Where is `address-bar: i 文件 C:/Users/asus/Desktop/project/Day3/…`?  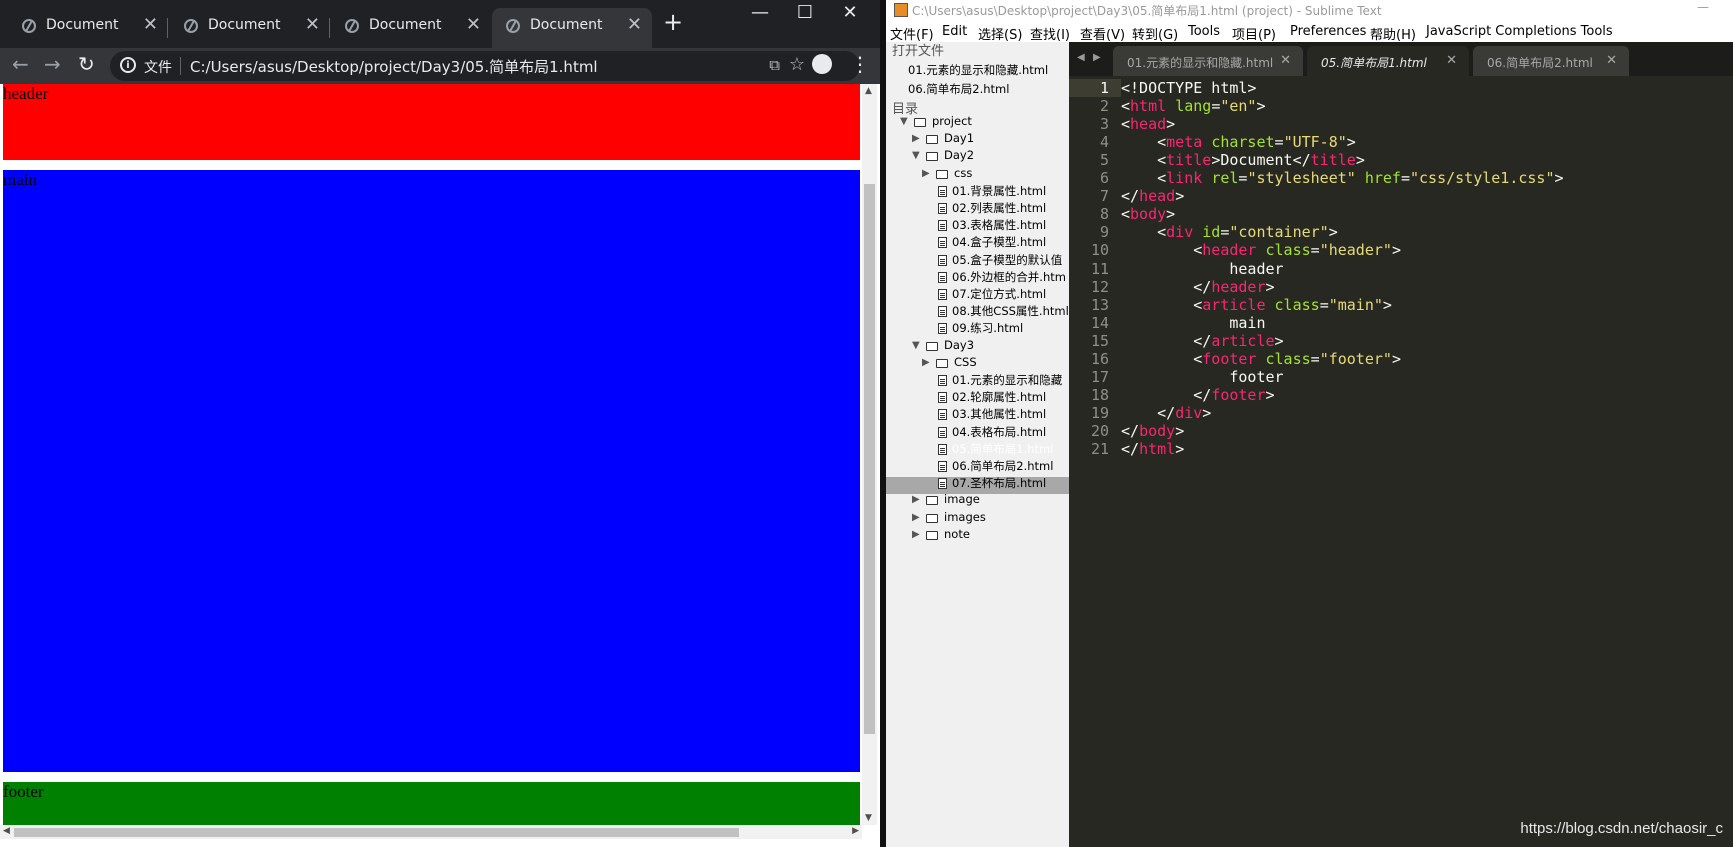
address-bar: i 文件 C:/Users/asus/Desktop/project/Day3/… is located at coordinates (485, 66).